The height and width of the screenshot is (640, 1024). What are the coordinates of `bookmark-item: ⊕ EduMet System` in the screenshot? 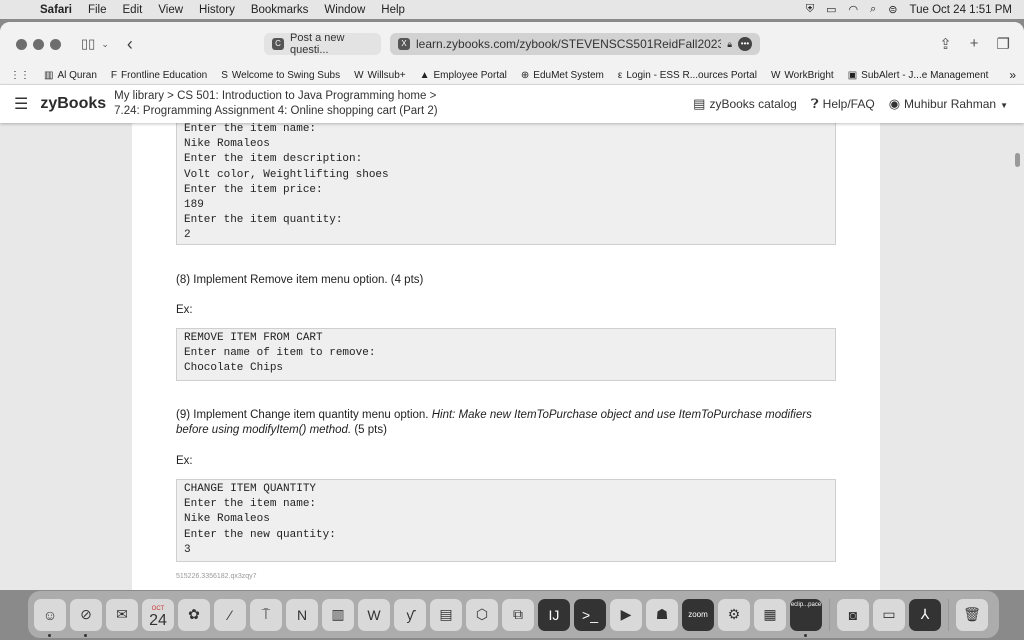 It's located at (562, 75).